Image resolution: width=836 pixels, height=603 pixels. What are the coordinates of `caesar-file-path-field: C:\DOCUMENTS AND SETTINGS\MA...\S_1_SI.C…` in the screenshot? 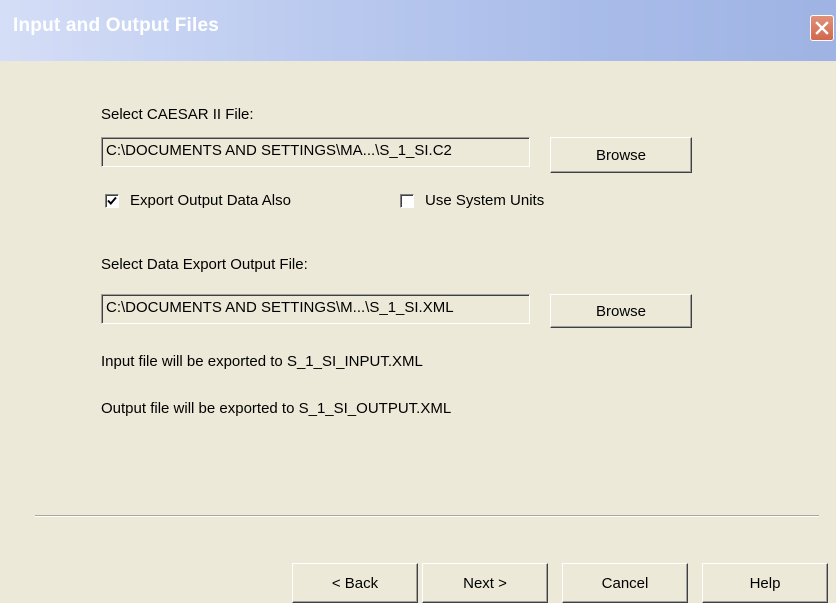 It's located at (315, 152).